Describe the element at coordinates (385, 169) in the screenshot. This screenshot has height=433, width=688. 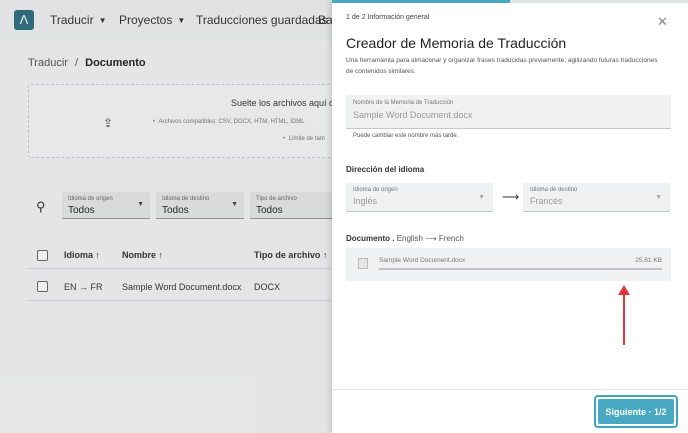
I see `language-direction-title: Dirección del idioma` at that location.